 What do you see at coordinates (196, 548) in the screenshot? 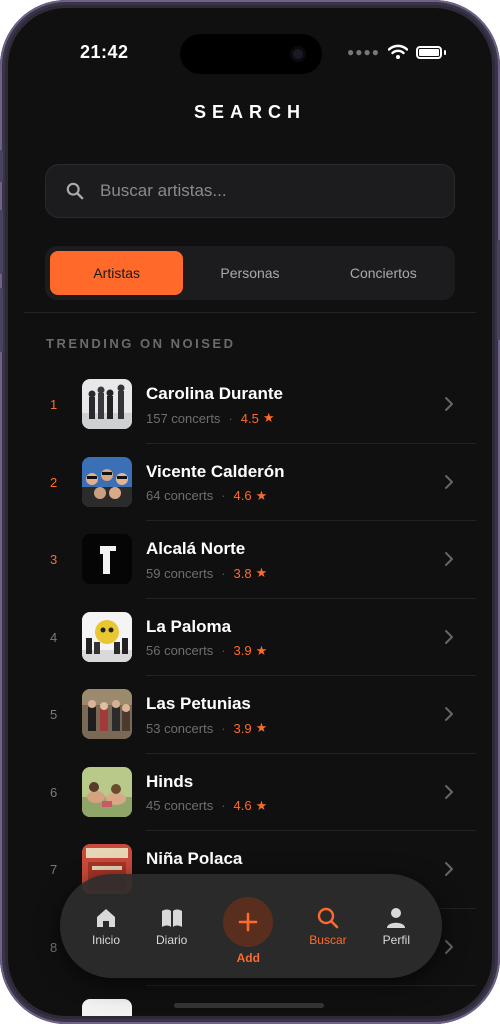
I see `artist-name: Alcalá Norte` at bounding box center [196, 548].